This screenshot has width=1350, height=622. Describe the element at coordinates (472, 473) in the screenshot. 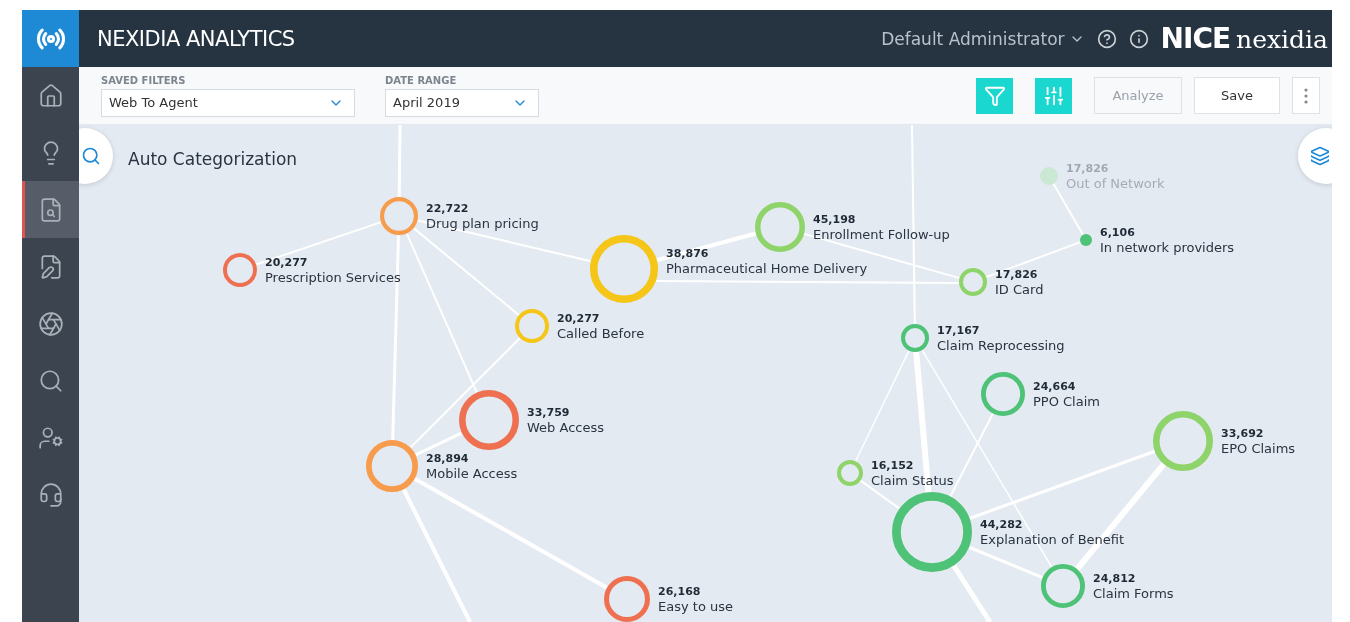

I see `node-label: Mobile Access` at that location.